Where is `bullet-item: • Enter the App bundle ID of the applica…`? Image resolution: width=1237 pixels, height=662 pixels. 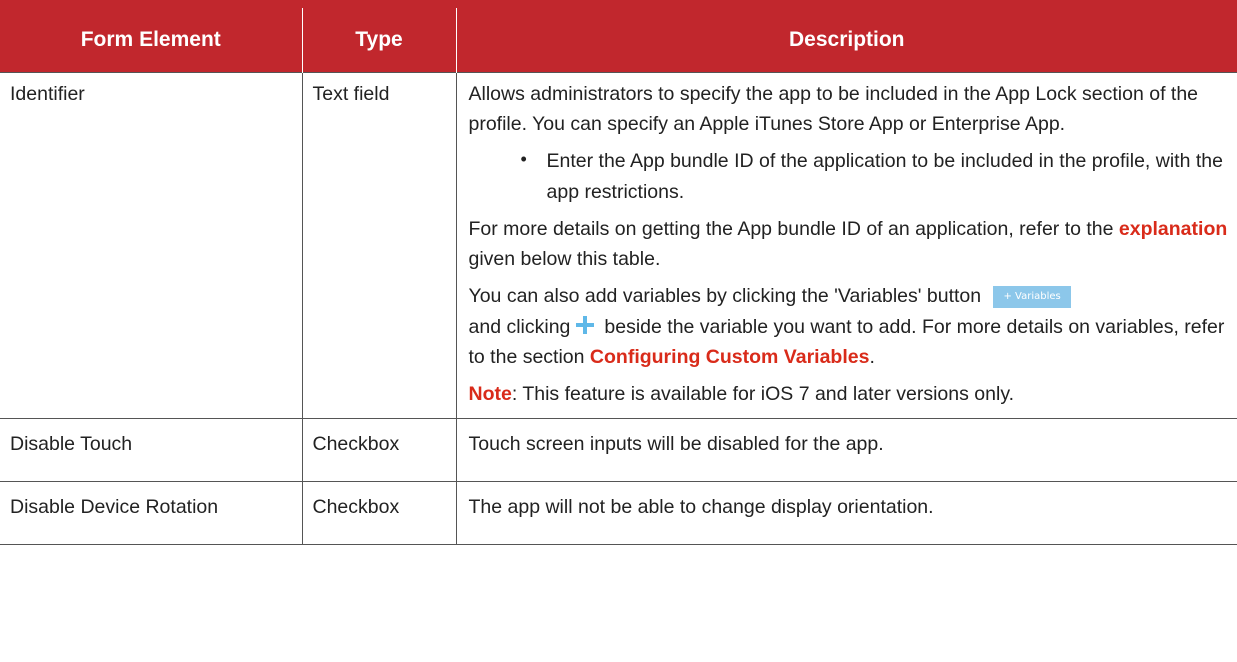 bullet-item: • Enter the App bundle ID of the applica… is located at coordinates (849, 176).